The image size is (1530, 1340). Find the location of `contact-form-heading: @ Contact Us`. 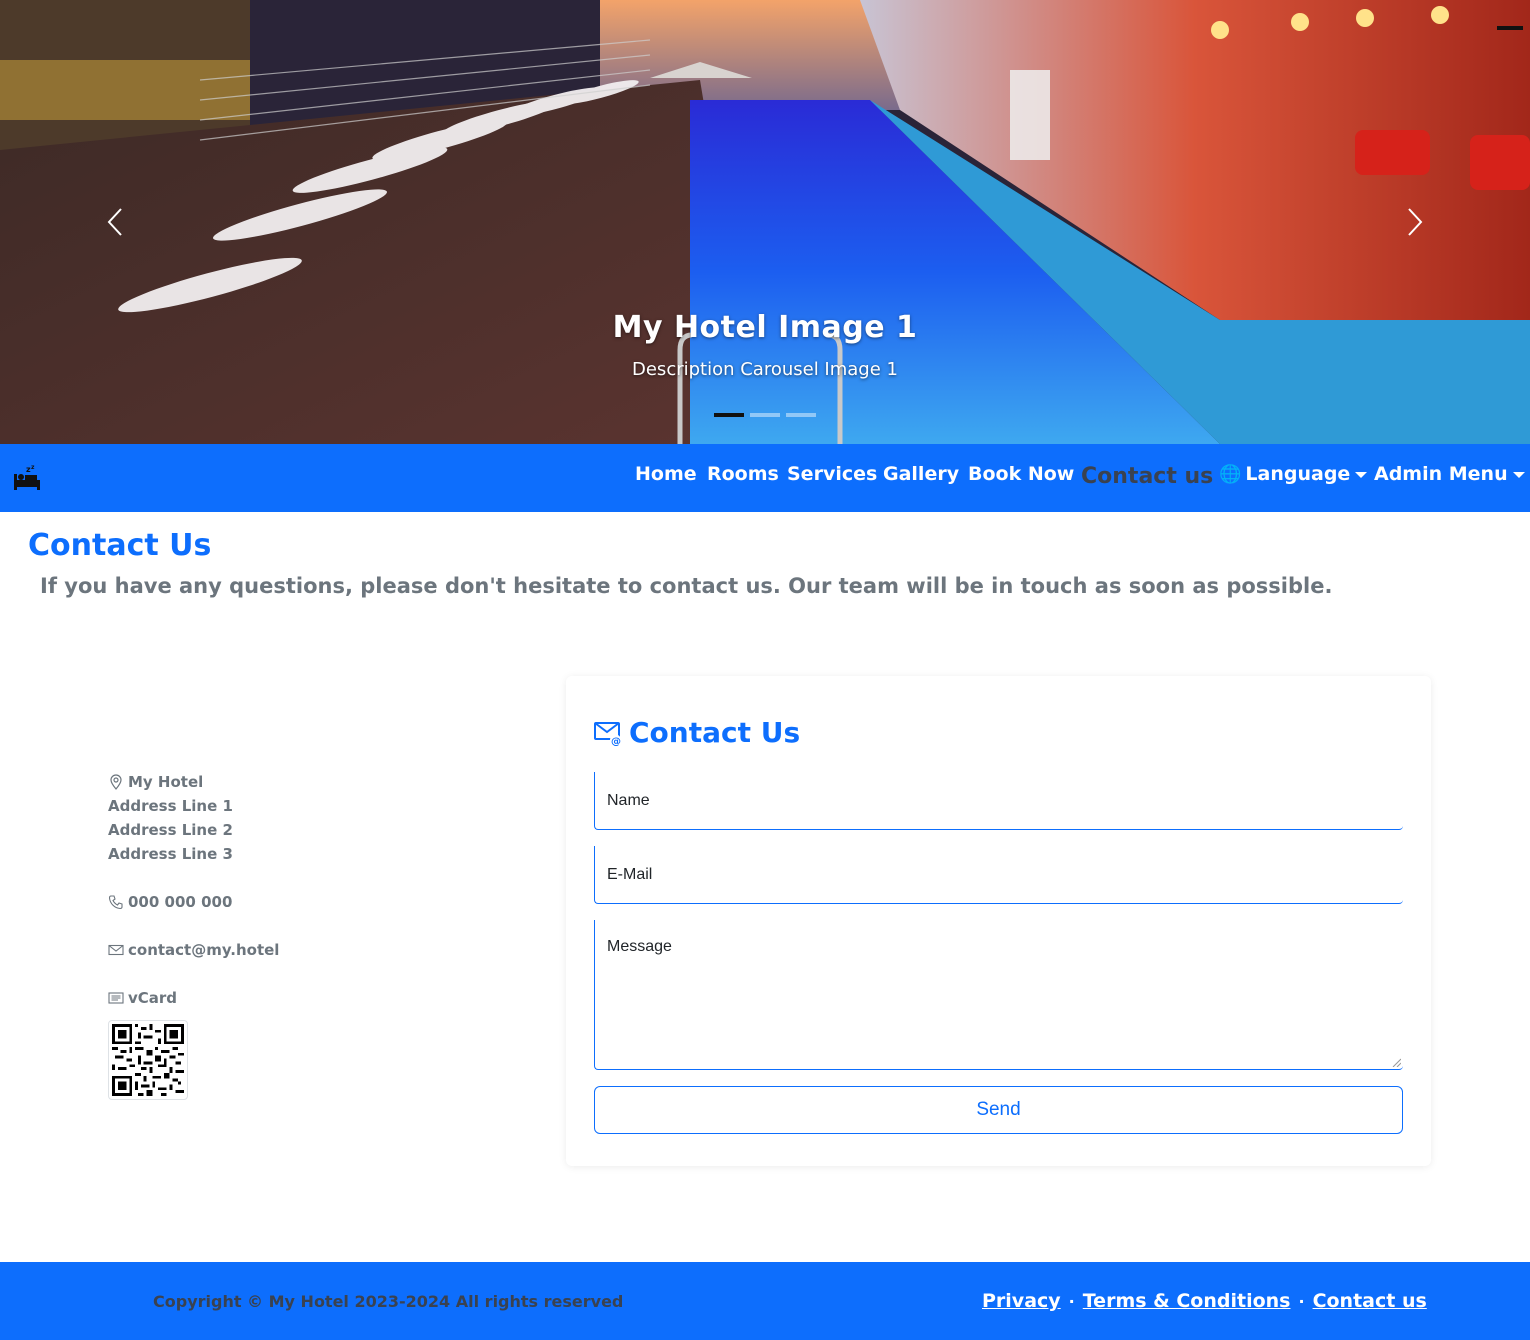

contact-form-heading: @ Contact Us is located at coordinates (697, 732).